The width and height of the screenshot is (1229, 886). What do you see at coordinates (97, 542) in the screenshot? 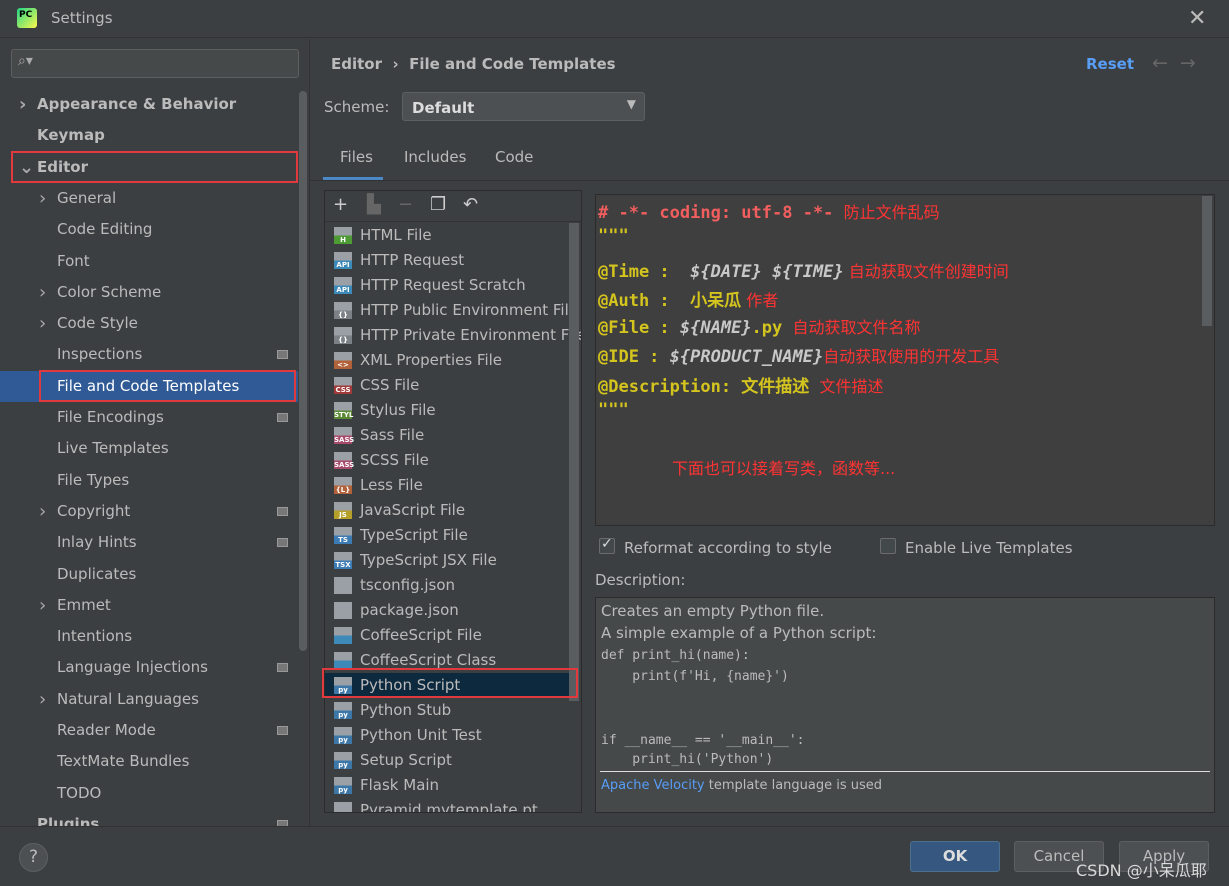
I see `sidebar-item-label: Inlay Hints` at bounding box center [97, 542].